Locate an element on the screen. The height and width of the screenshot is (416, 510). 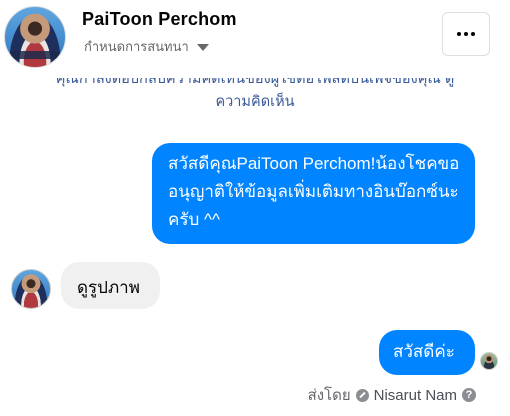
more-options-button is located at coordinates (466, 34).